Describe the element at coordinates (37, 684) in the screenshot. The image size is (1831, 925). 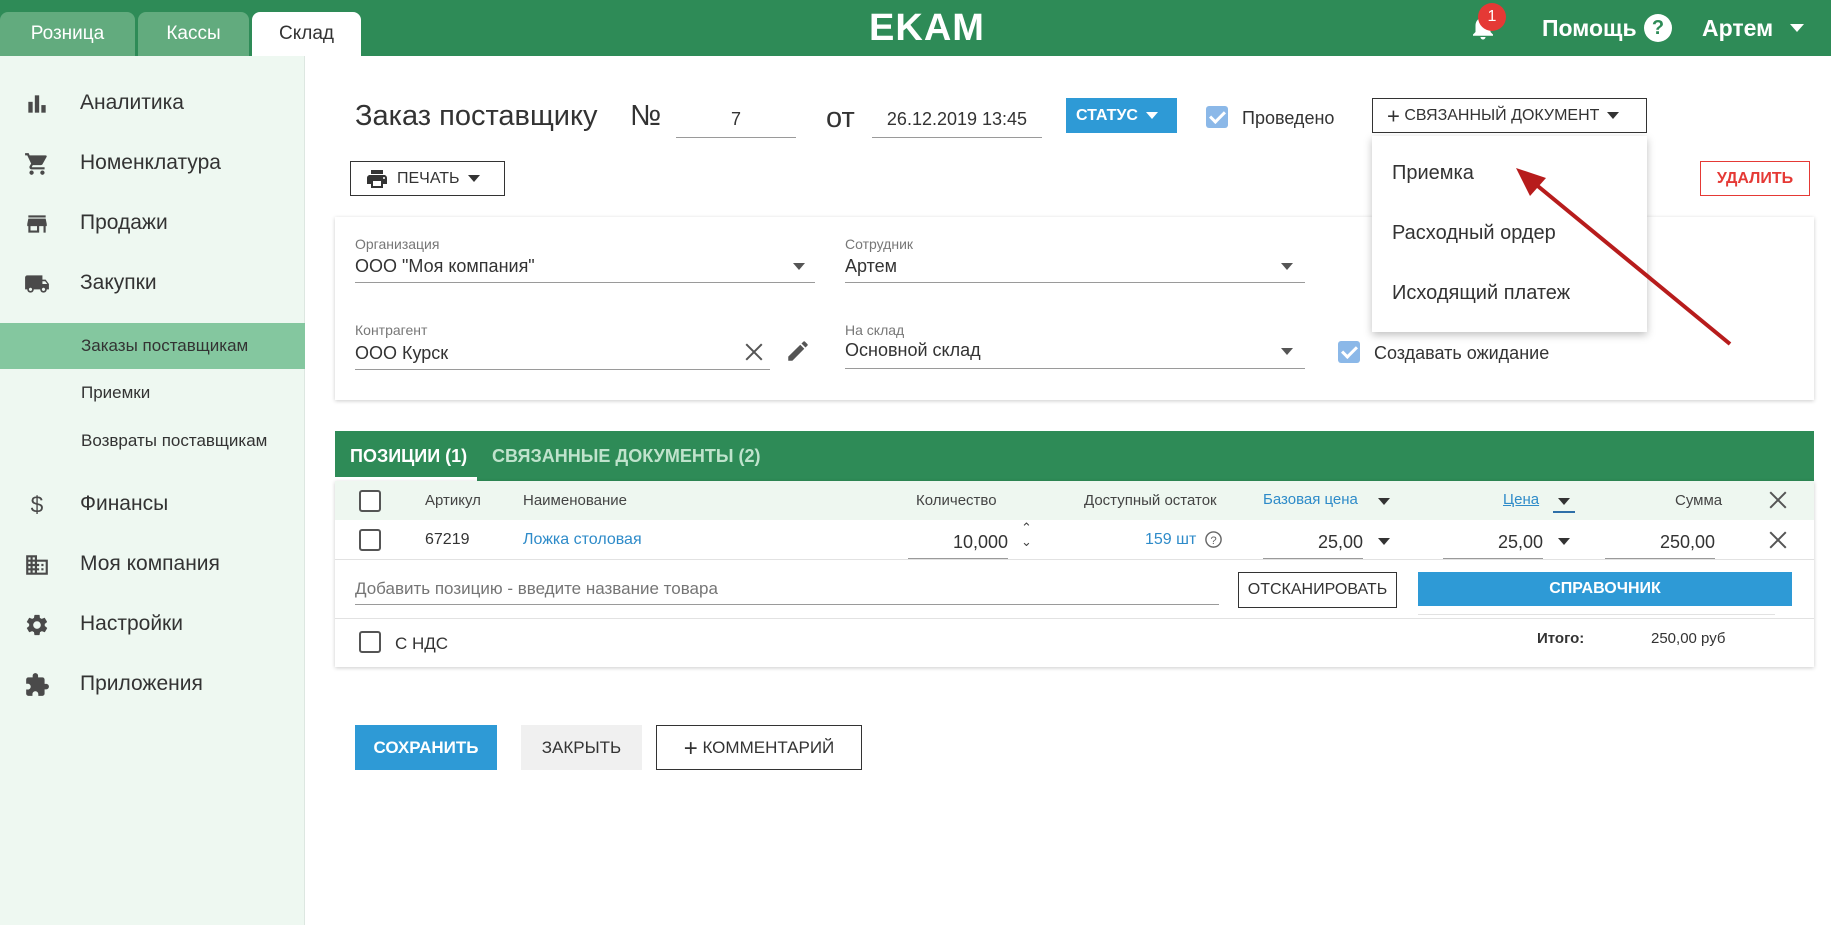
I see `puzzle-icon` at that location.